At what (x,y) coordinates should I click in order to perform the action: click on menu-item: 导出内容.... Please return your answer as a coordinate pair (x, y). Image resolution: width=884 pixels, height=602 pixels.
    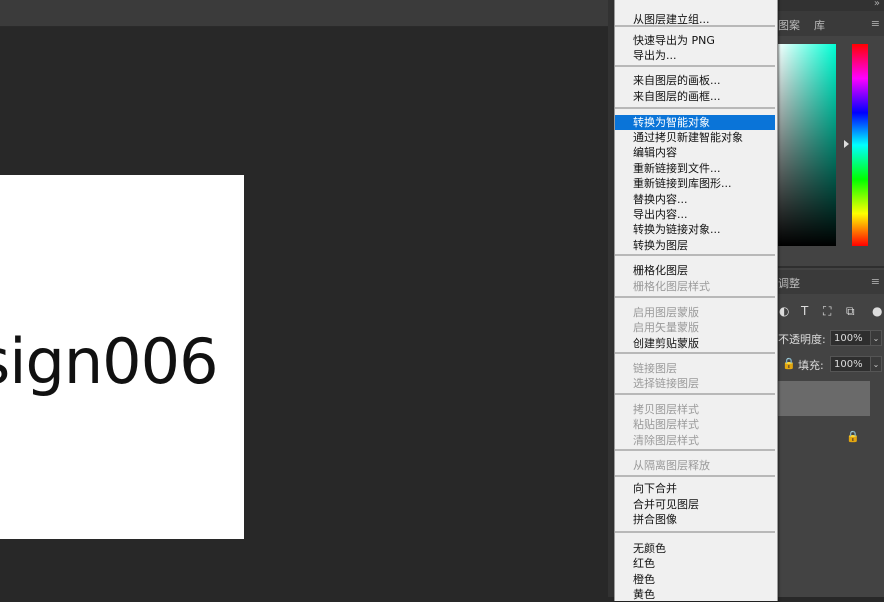
    Looking at the image, I should click on (695, 214).